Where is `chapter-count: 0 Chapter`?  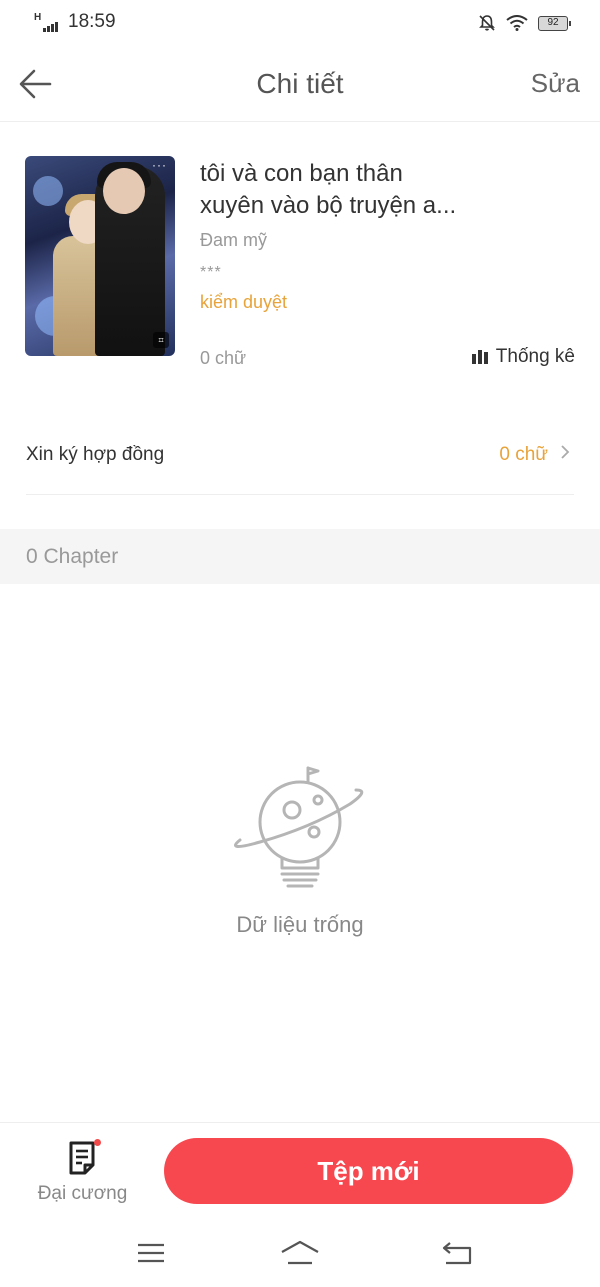 chapter-count: 0 Chapter is located at coordinates (72, 556).